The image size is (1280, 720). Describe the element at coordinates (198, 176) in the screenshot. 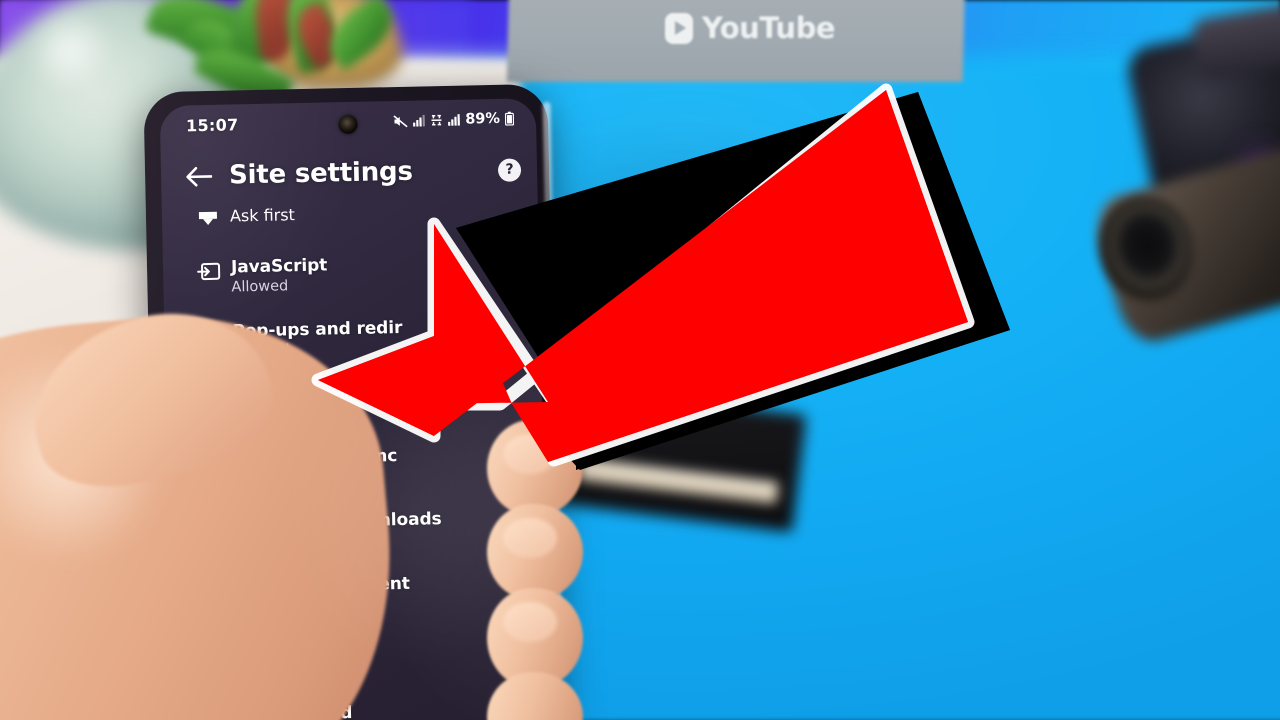

I see `back-arrow-icon` at that location.